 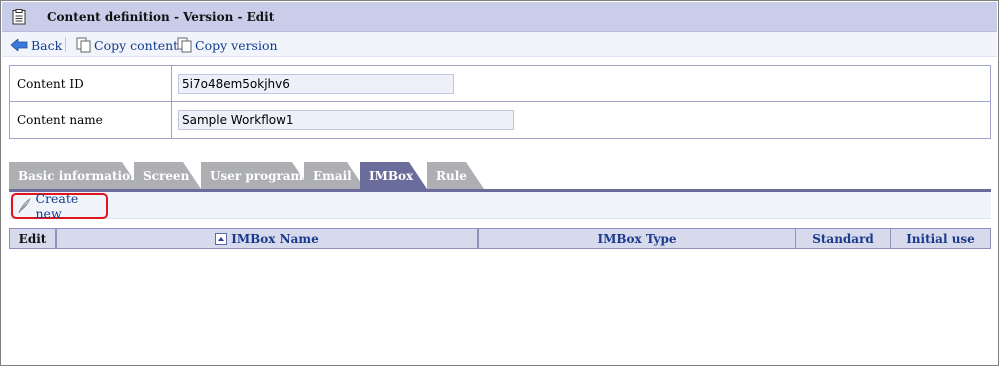 What do you see at coordinates (346, 120) in the screenshot?
I see `content-name-field` at bounding box center [346, 120].